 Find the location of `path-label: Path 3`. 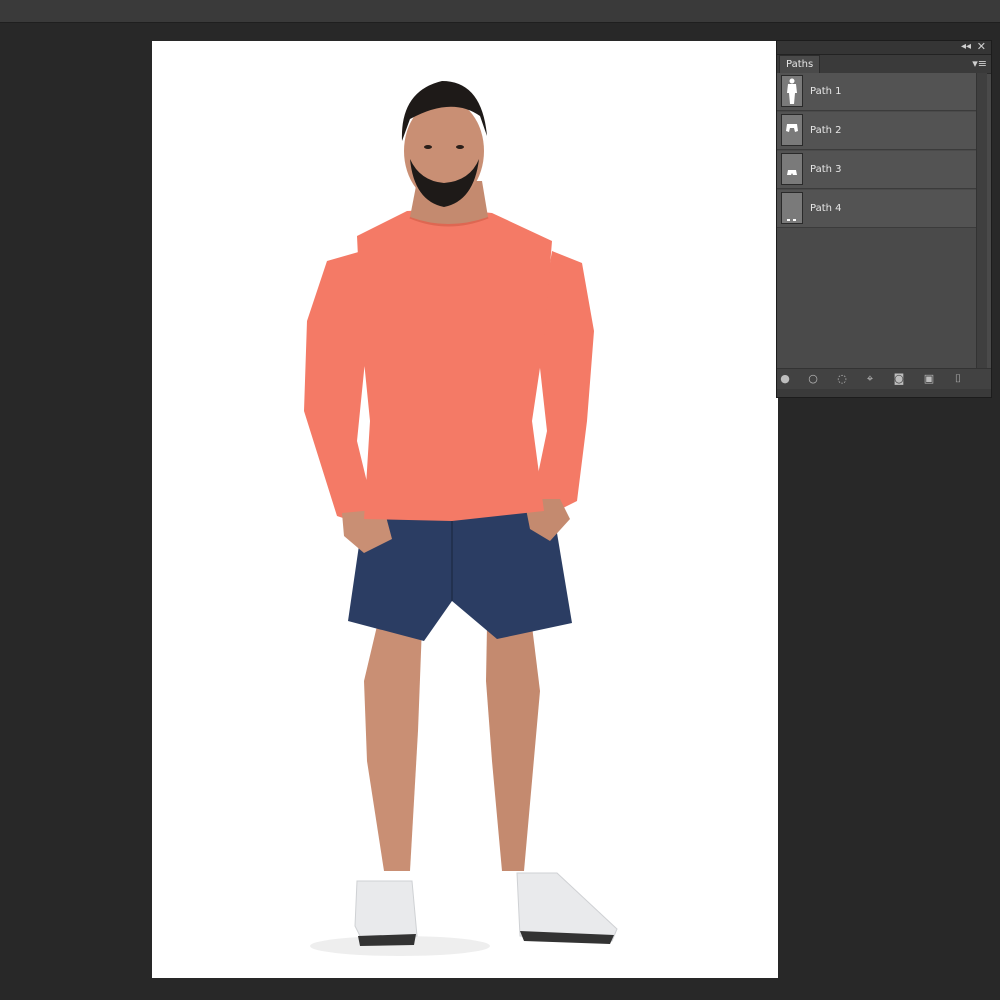

path-label: Path 3 is located at coordinates (826, 169).